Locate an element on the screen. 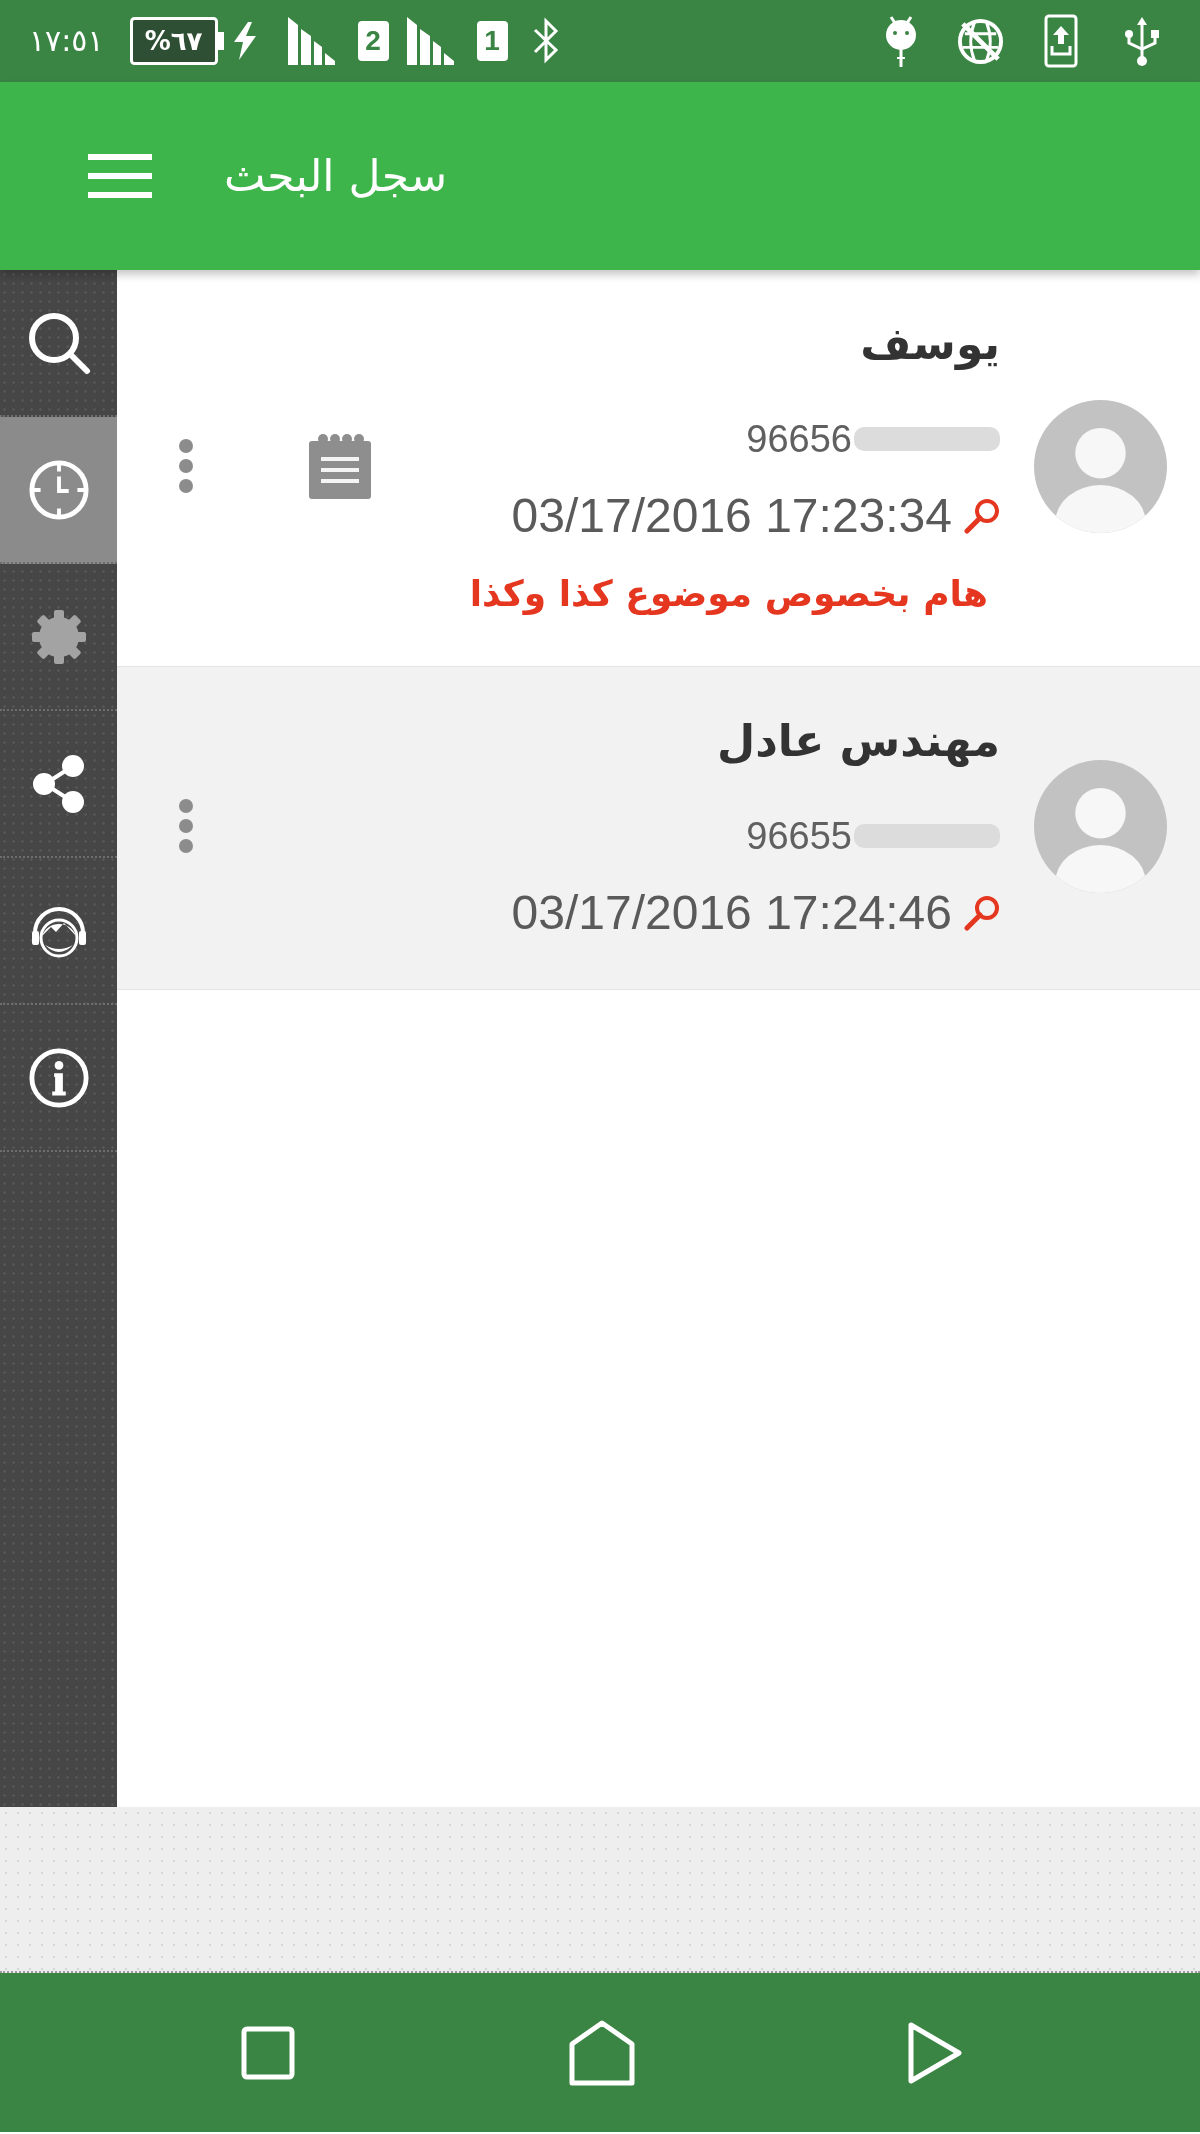  android-bug-icon is located at coordinates (901, 41).